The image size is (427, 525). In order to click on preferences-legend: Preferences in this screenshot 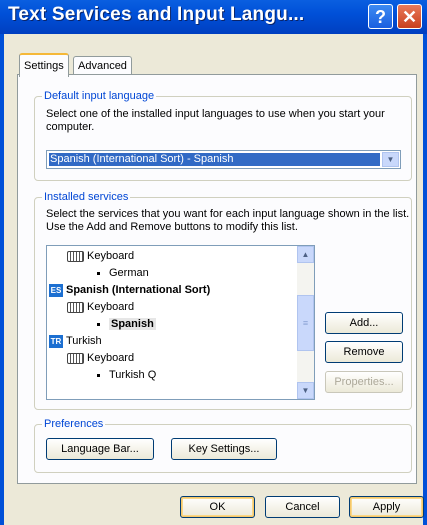, I will do `click(74, 424)`.